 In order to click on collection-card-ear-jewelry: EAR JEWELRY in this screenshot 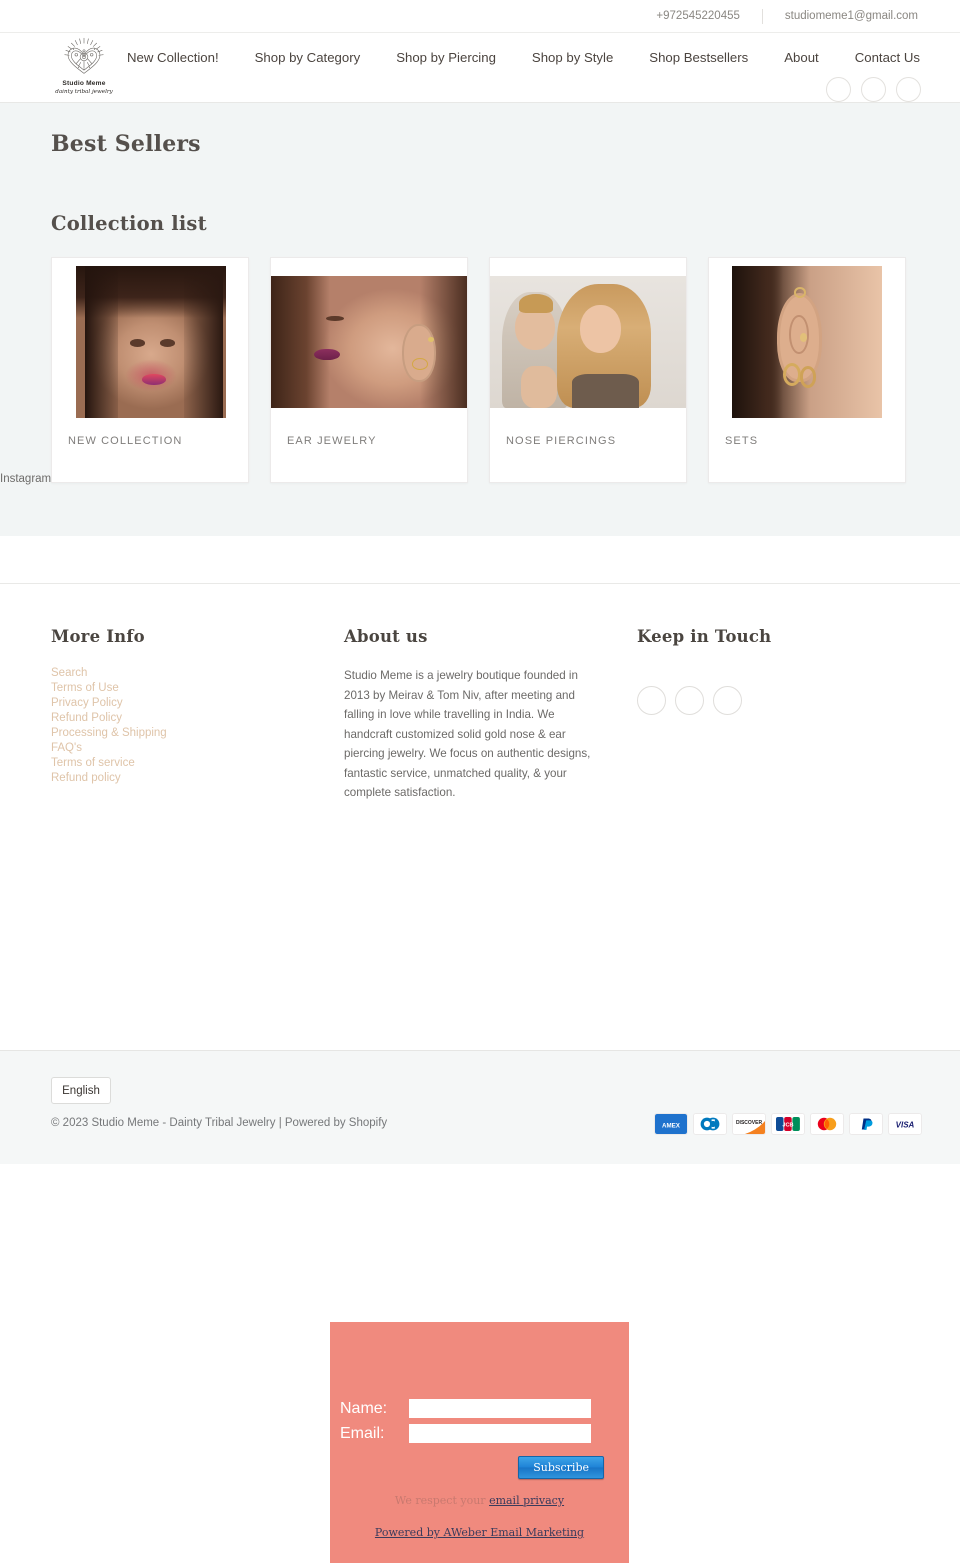, I will do `click(369, 370)`.